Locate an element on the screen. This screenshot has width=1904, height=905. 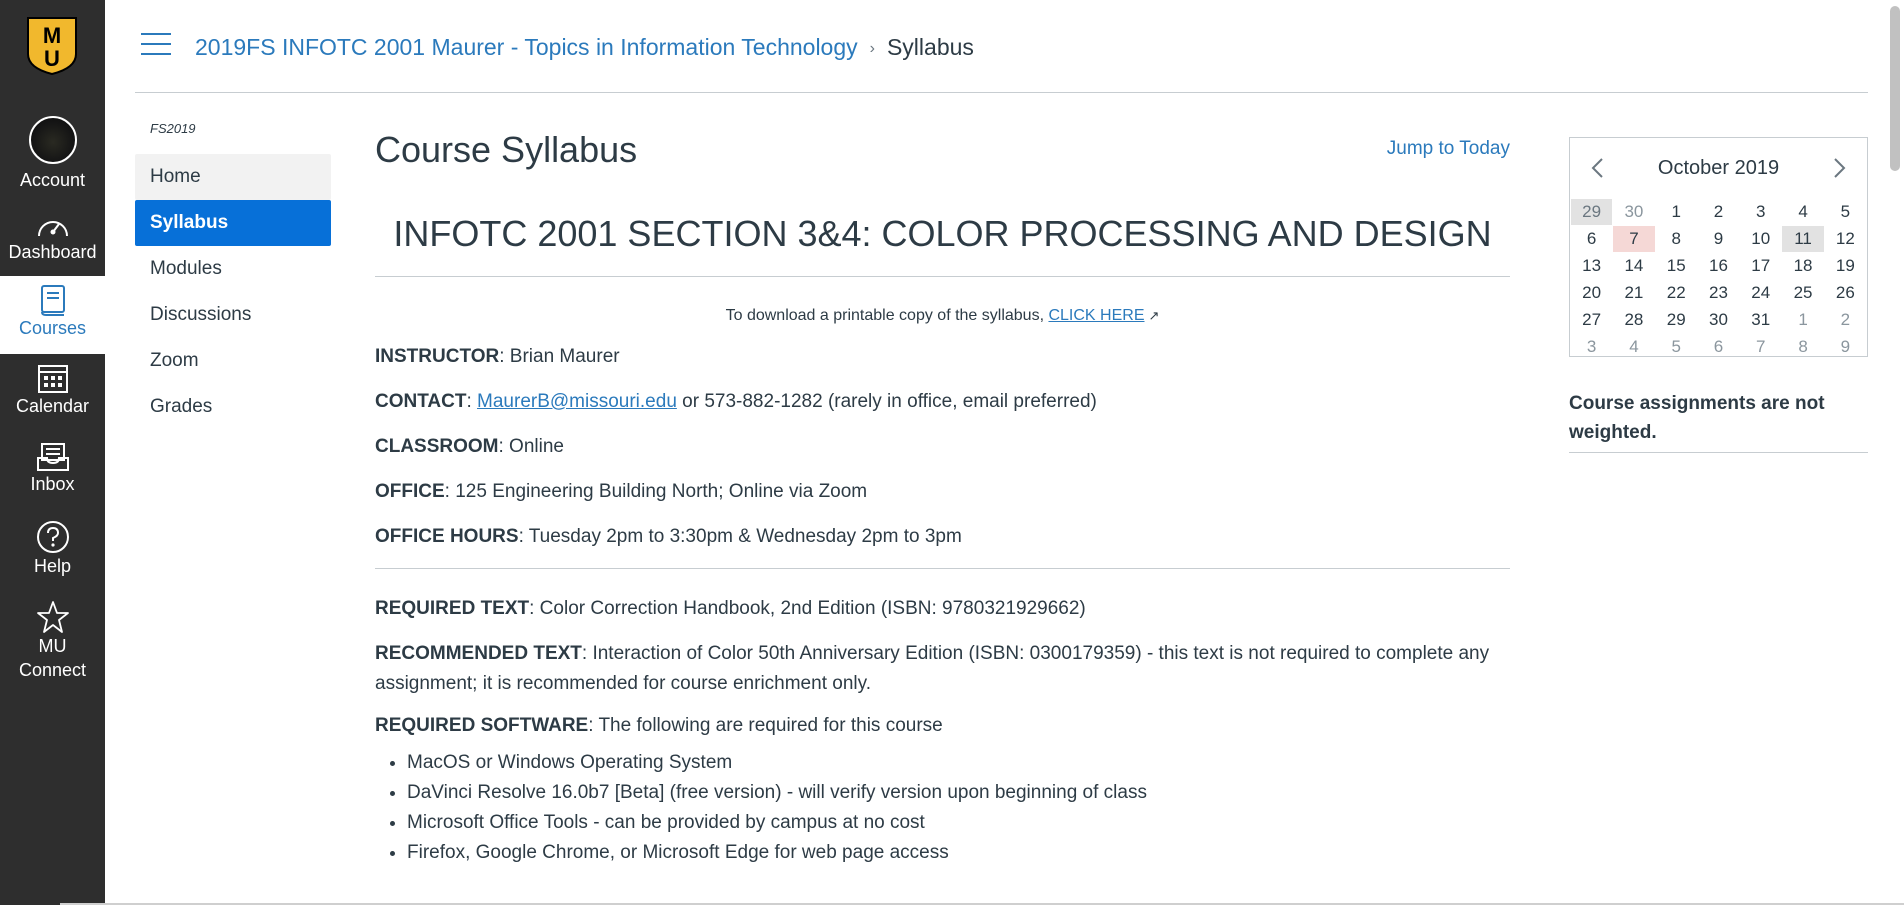
calendar-day: 19 is located at coordinates (1845, 266).